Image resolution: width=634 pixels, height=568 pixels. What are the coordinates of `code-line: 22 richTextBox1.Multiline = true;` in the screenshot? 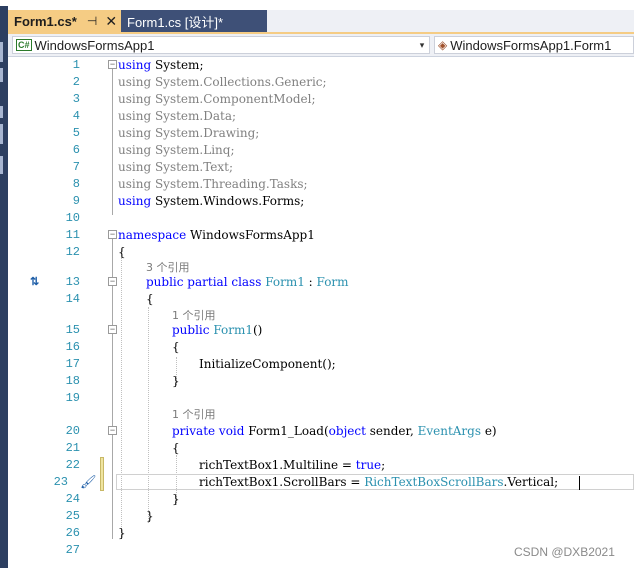 It's located at (321, 474).